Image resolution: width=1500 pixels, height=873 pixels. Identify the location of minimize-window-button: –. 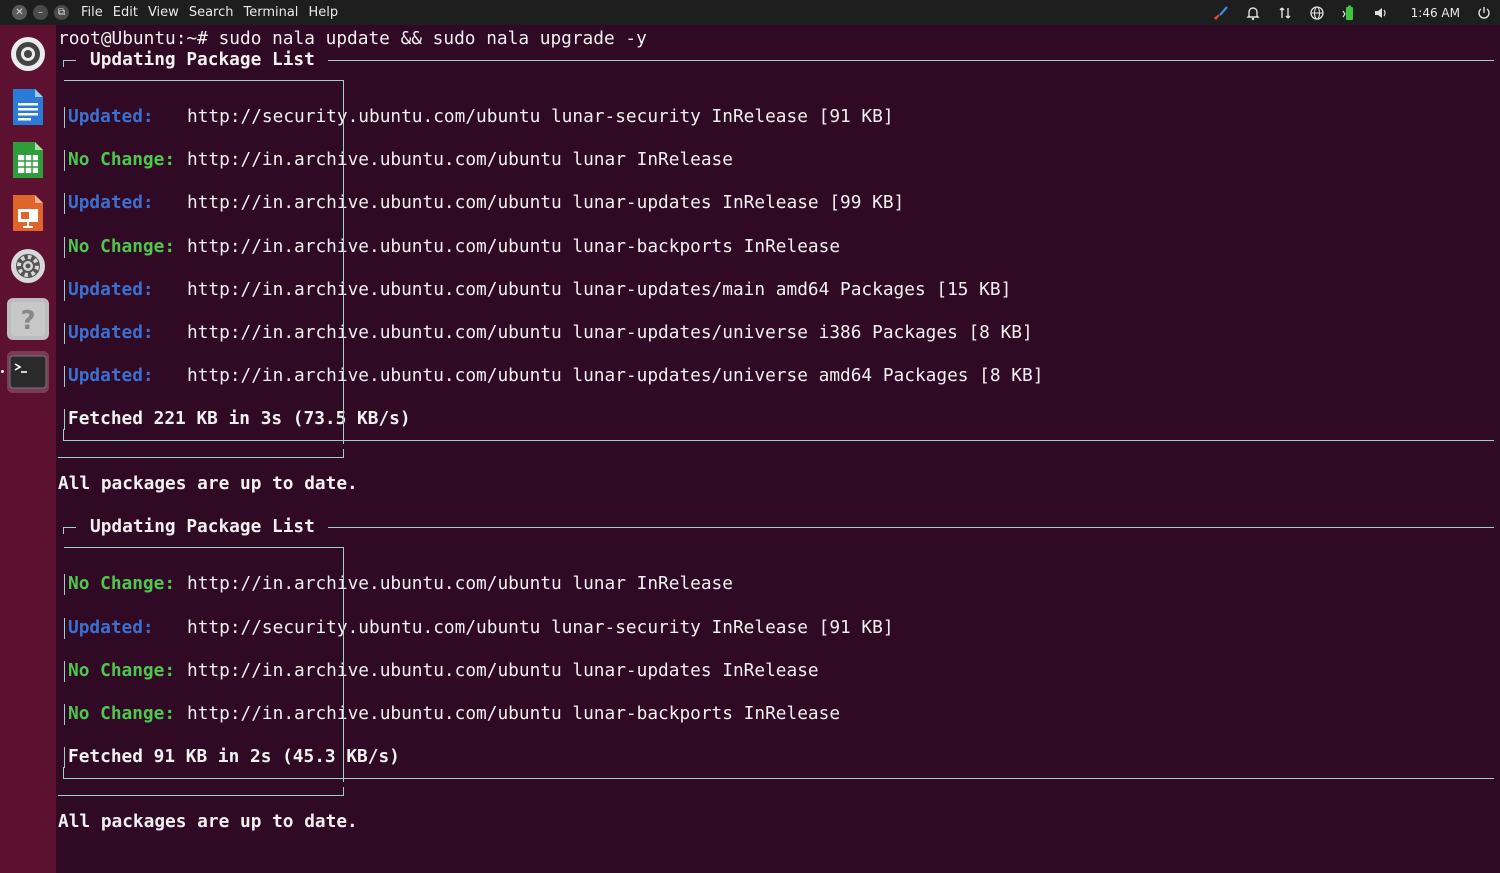
(40, 12).